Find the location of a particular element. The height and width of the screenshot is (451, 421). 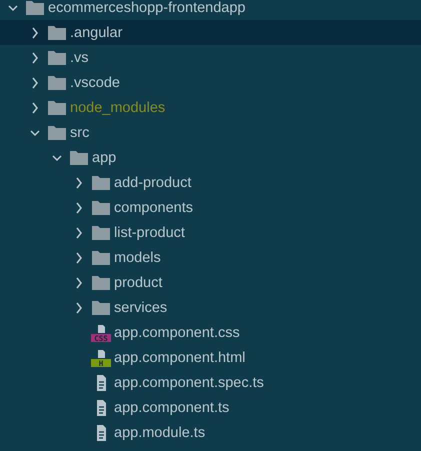

tree-item: components is located at coordinates (210, 207).